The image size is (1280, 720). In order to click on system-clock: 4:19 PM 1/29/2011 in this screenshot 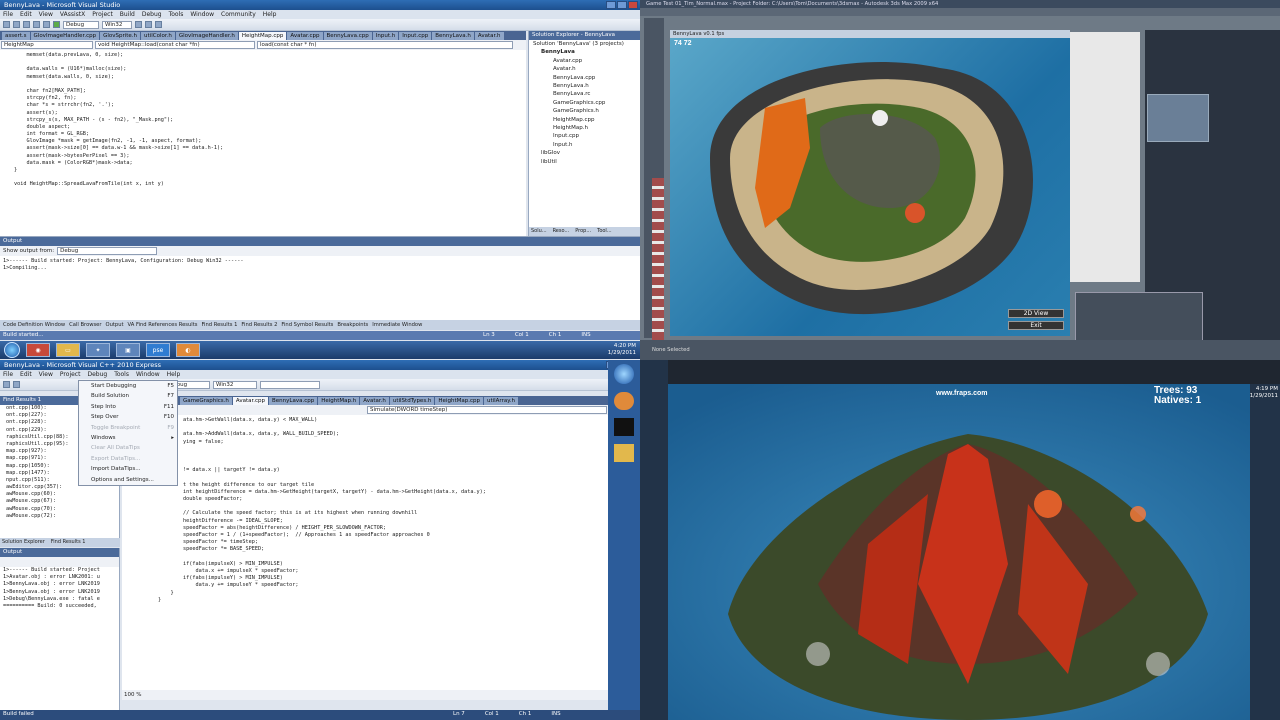, I will do `click(1264, 393)`.